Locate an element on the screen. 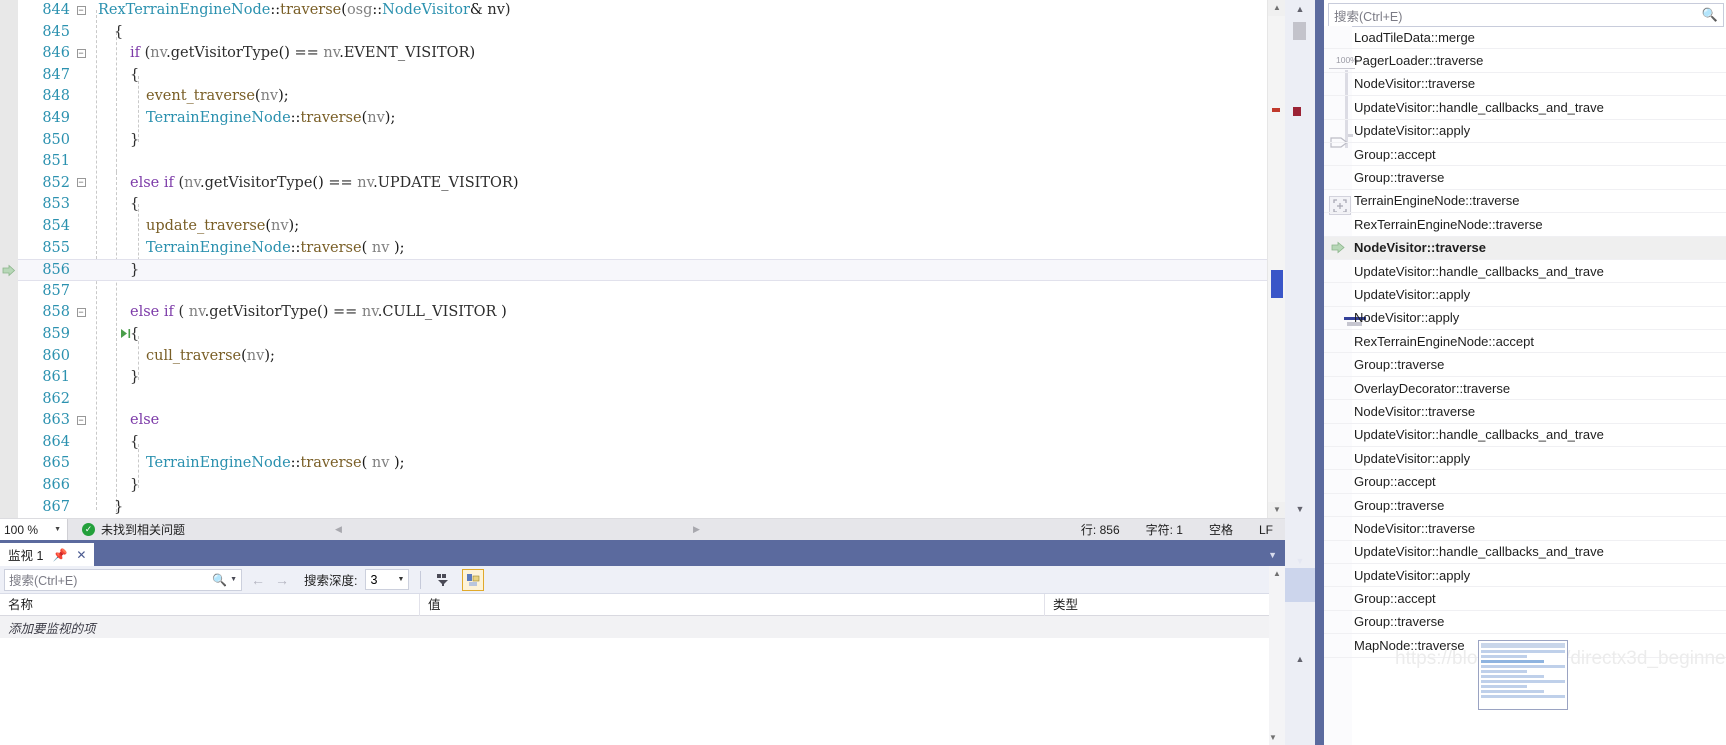 The image size is (1726, 745). scroll-thumb is located at coordinates (1277, 284).